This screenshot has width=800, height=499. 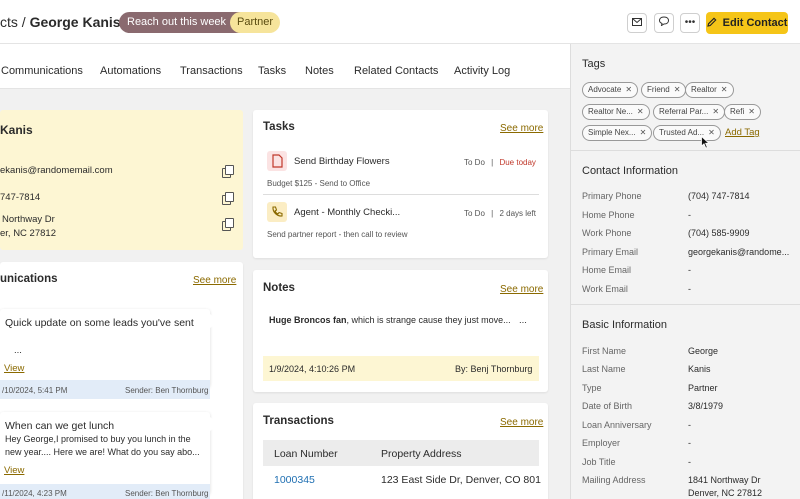 What do you see at coordinates (167, 390) in the screenshot?
I see `communication-sender: Sender: Ben Thornburg` at bounding box center [167, 390].